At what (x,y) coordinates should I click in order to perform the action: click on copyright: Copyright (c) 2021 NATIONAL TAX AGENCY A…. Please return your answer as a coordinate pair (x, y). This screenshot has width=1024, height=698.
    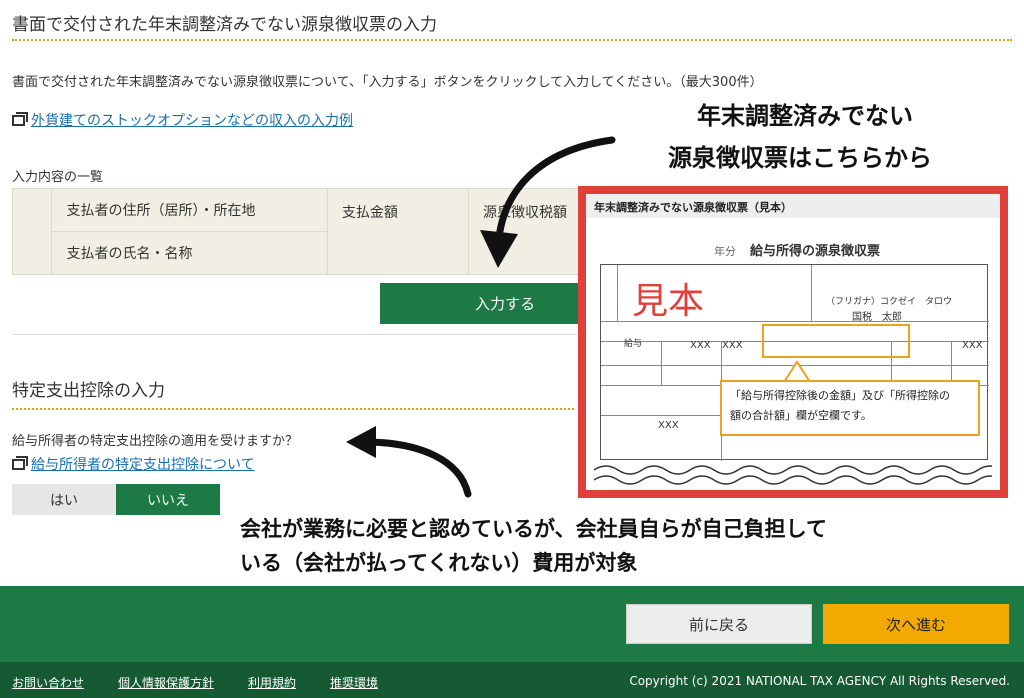
    Looking at the image, I should click on (819, 681).